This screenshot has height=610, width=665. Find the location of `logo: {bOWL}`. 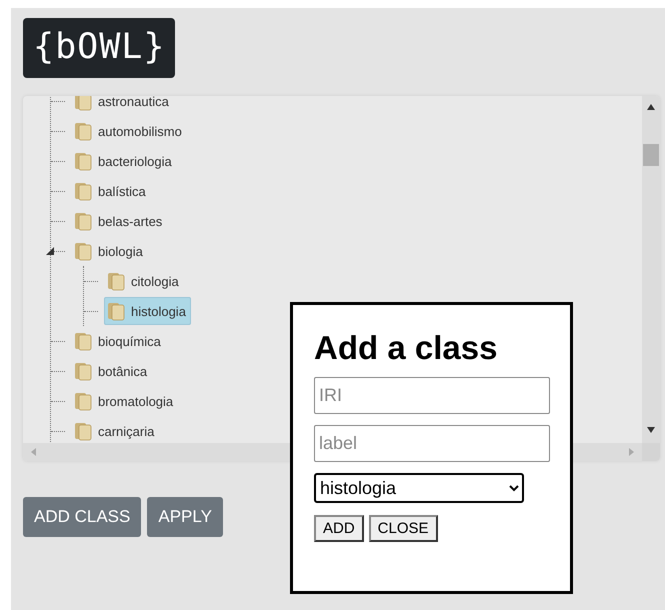

logo: {bOWL} is located at coordinates (99, 48).